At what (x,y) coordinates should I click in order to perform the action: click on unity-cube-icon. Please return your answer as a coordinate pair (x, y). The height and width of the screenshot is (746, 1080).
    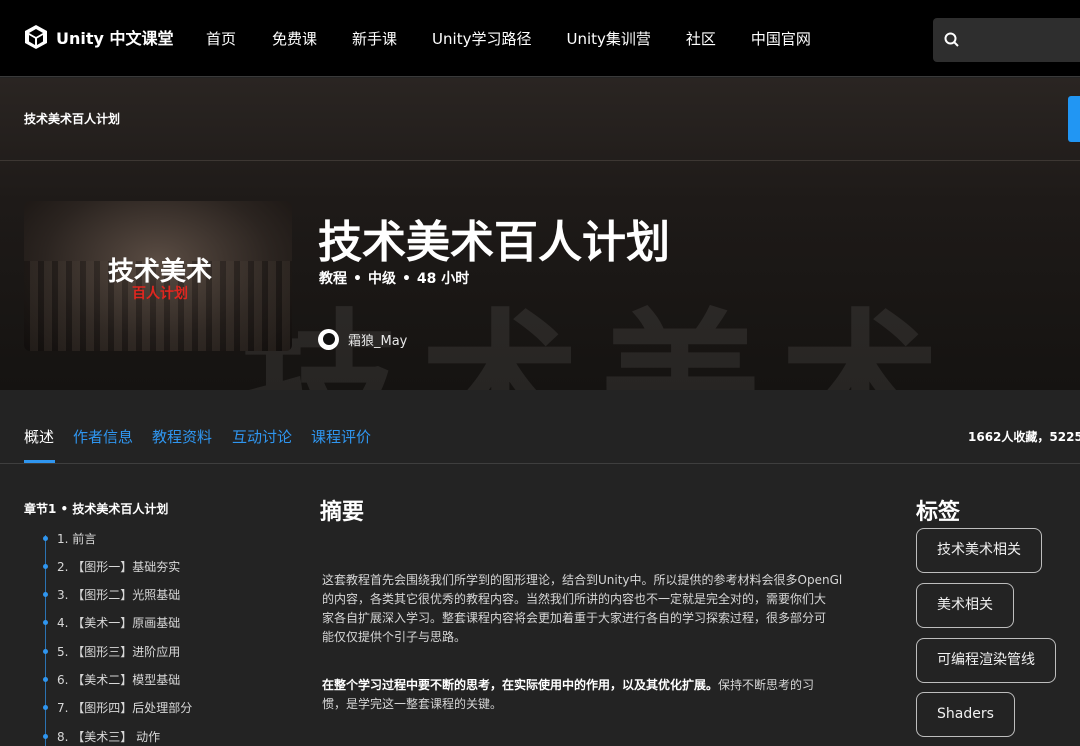
    Looking at the image, I should click on (36, 37).